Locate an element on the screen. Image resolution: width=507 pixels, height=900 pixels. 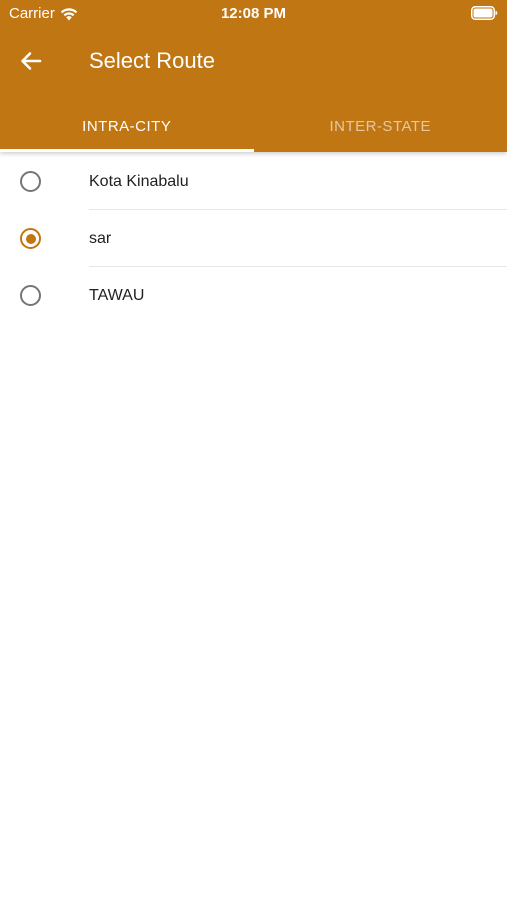
status-bar: Carrier 12:08 PM is located at coordinates (253, 15).